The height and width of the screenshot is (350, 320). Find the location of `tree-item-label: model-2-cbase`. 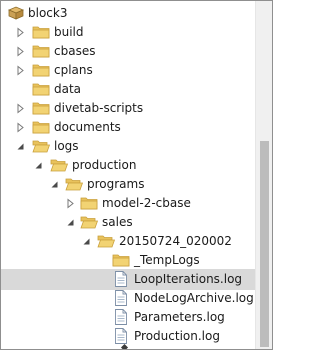

tree-item-label: model-2-cbase is located at coordinates (146, 203).